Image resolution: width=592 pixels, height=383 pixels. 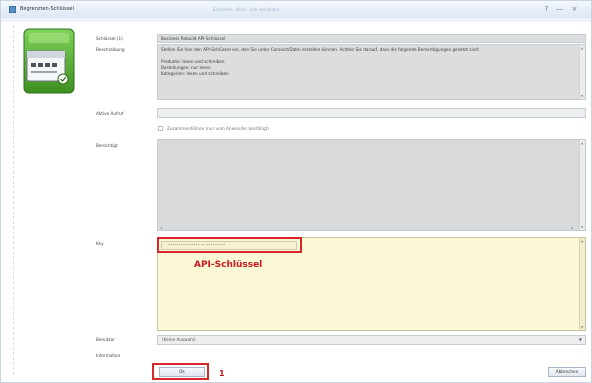 I want to click on aktive-aufruf-field, so click(x=371, y=113).